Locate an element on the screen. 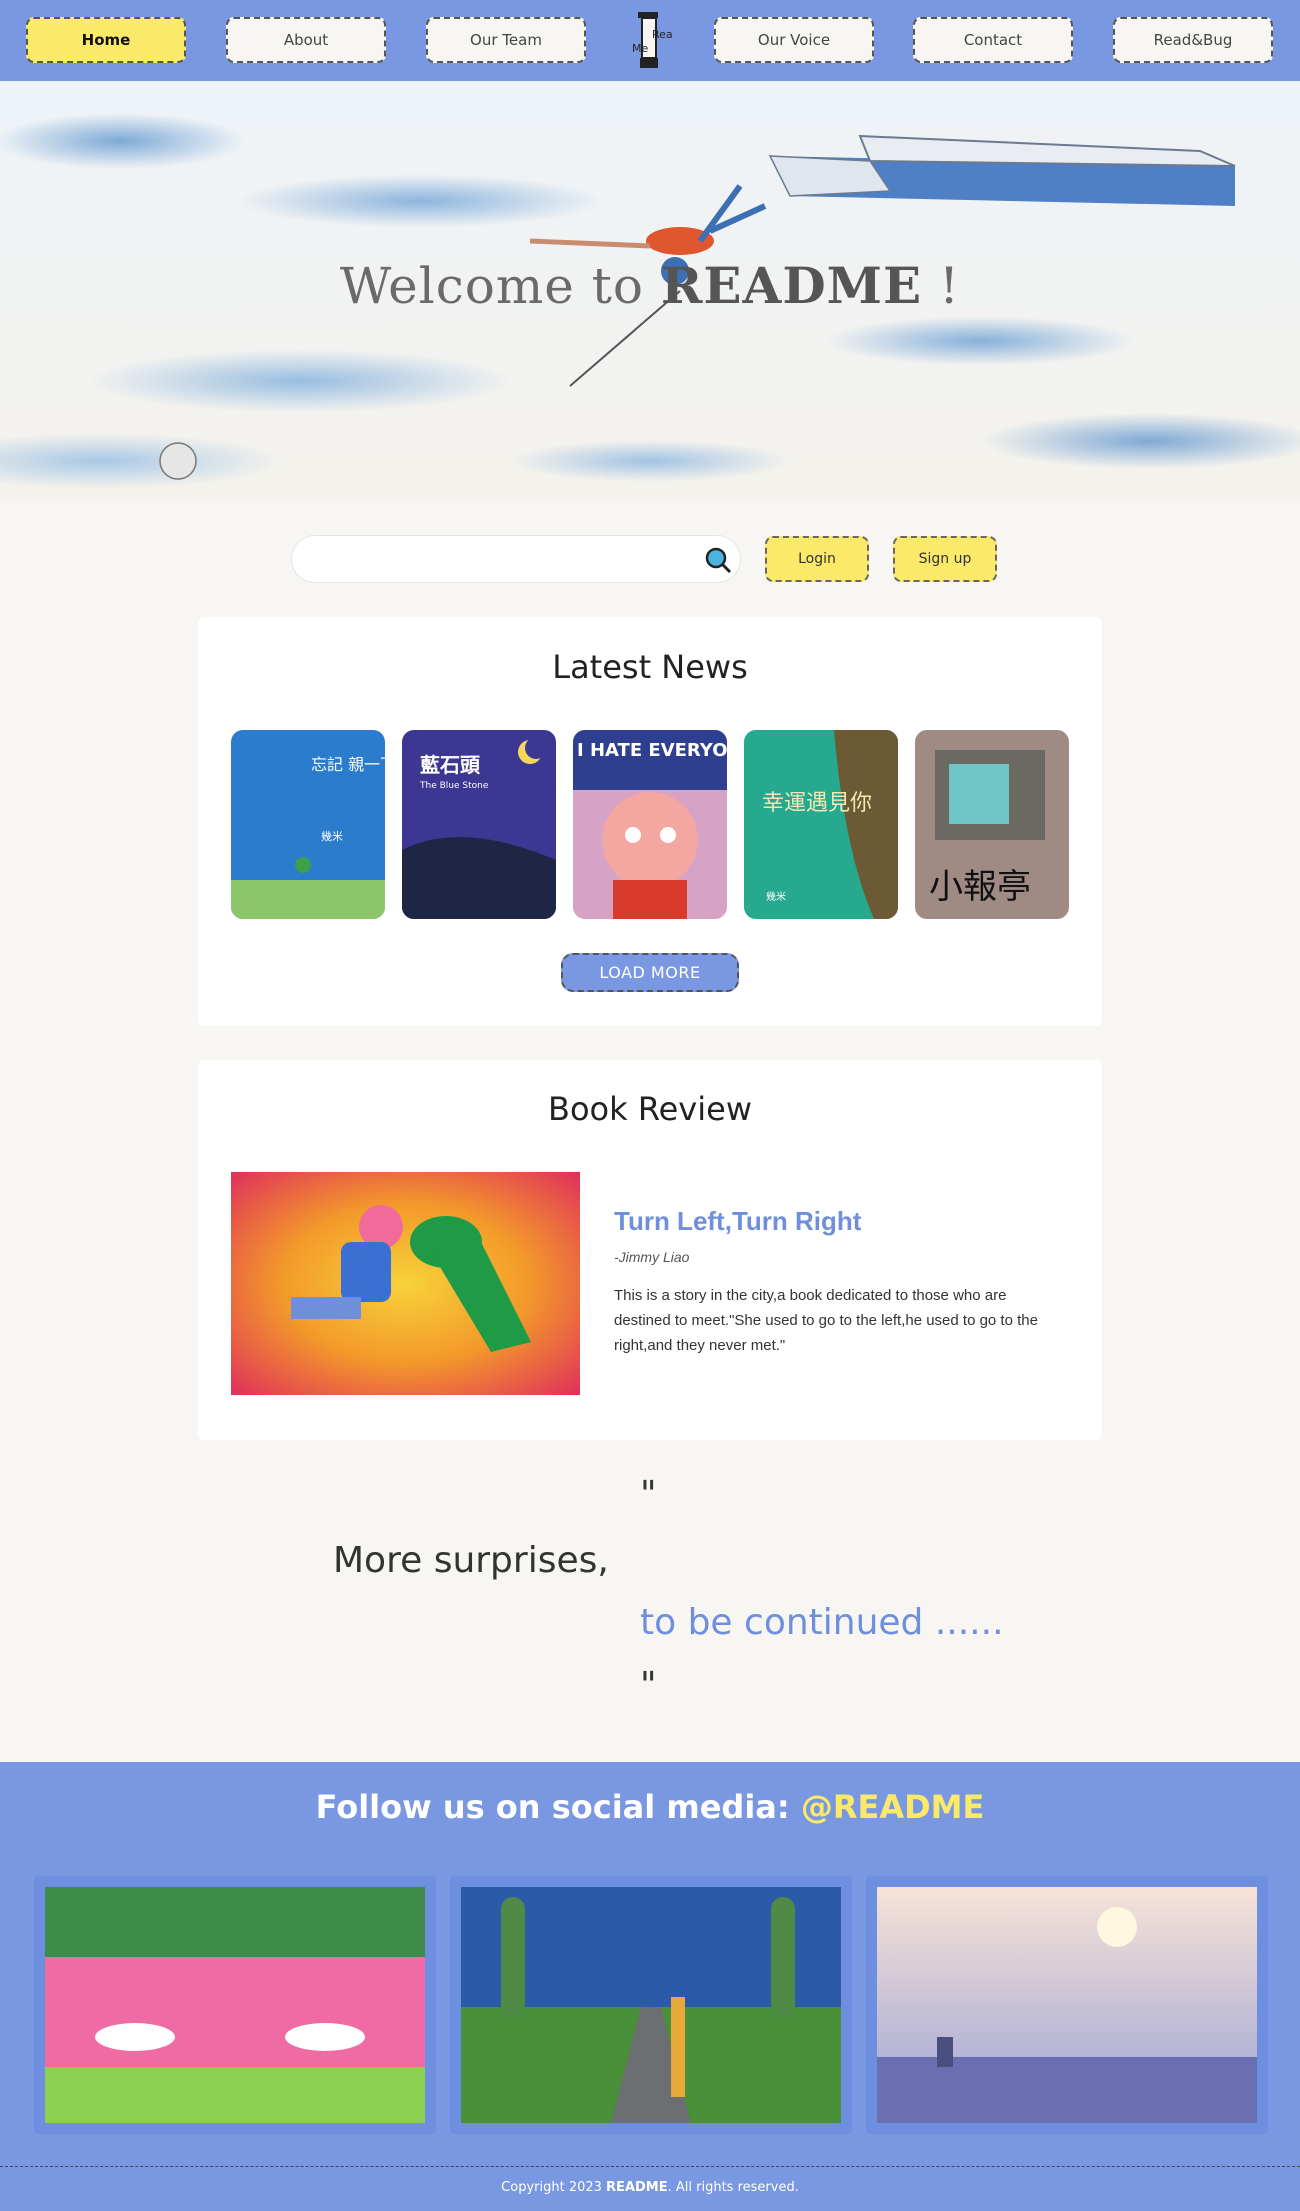 This screenshot has height=2211, width=1300. social-handle: @README is located at coordinates (892, 1807).